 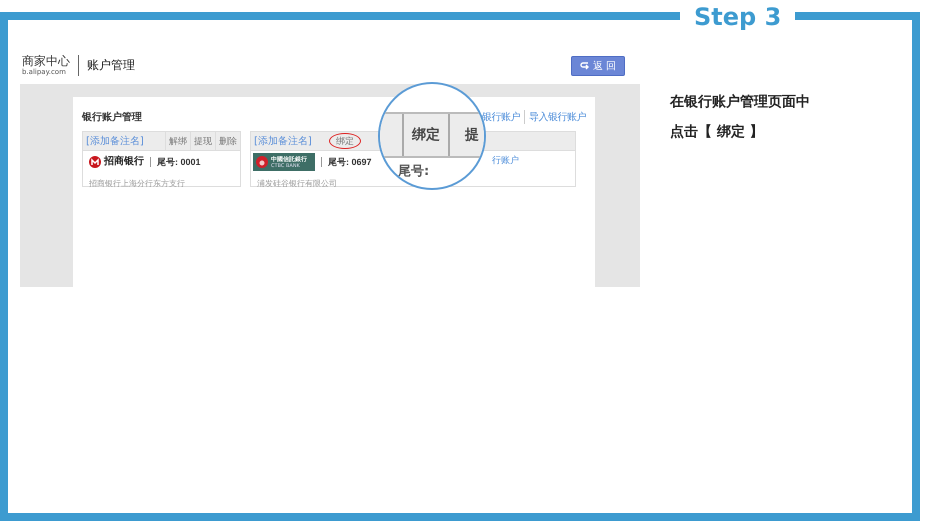 What do you see at coordinates (202, 141) in the screenshot?
I see `action-button: 提现` at bounding box center [202, 141].